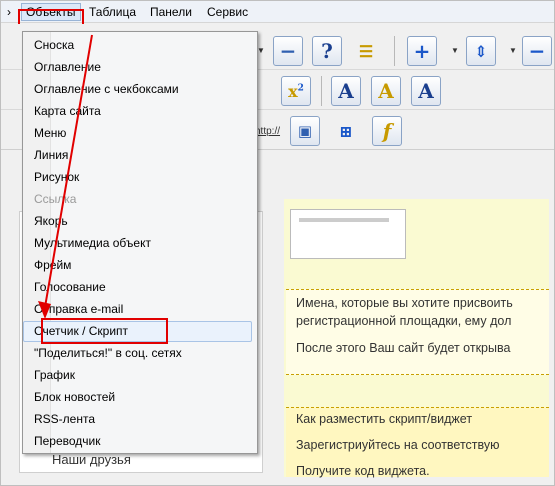 The width and height of the screenshot is (555, 486). Describe the element at coordinates (65, 176) in the screenshot. I see `annotation-arrow-icon` at that location.